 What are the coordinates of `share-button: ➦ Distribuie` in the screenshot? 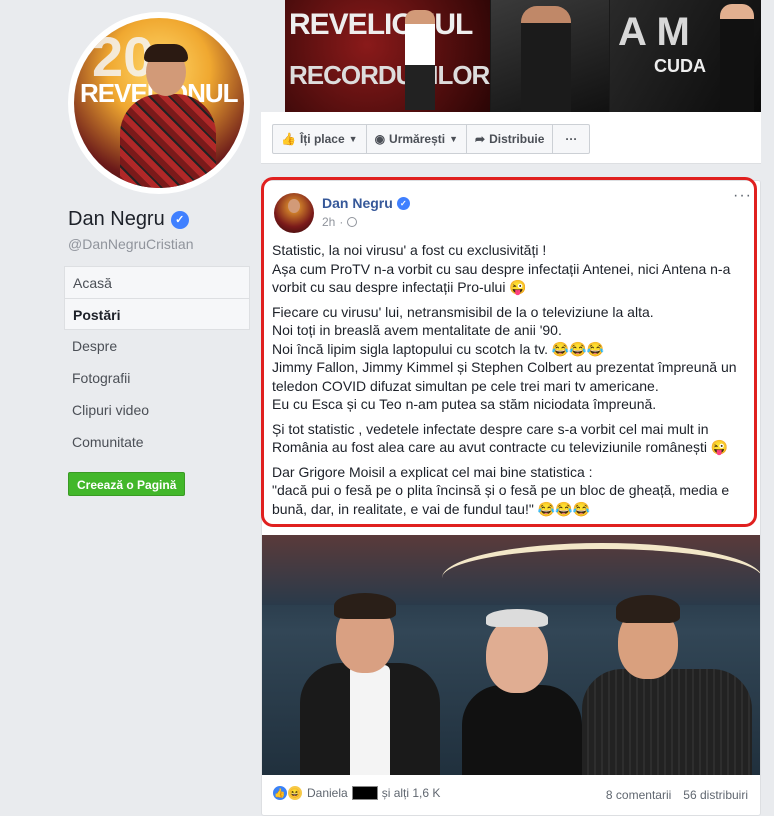 It's located at (510, 139).